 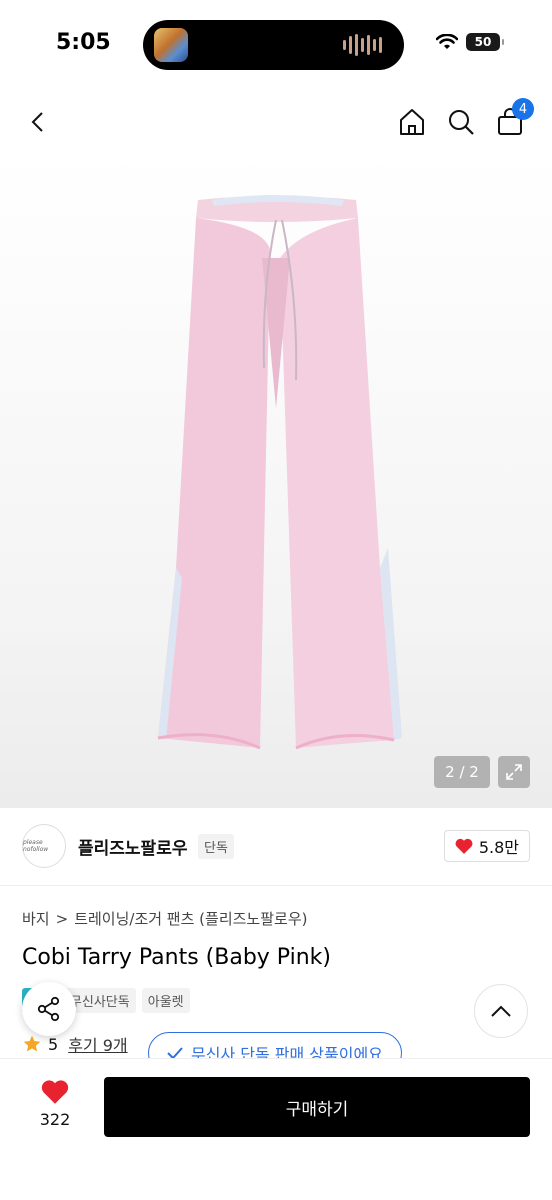 What do you see at coordinates (523, 109) in the screenshot?
I see `cart-count-badge: 4` at bounding box center [523, 109].